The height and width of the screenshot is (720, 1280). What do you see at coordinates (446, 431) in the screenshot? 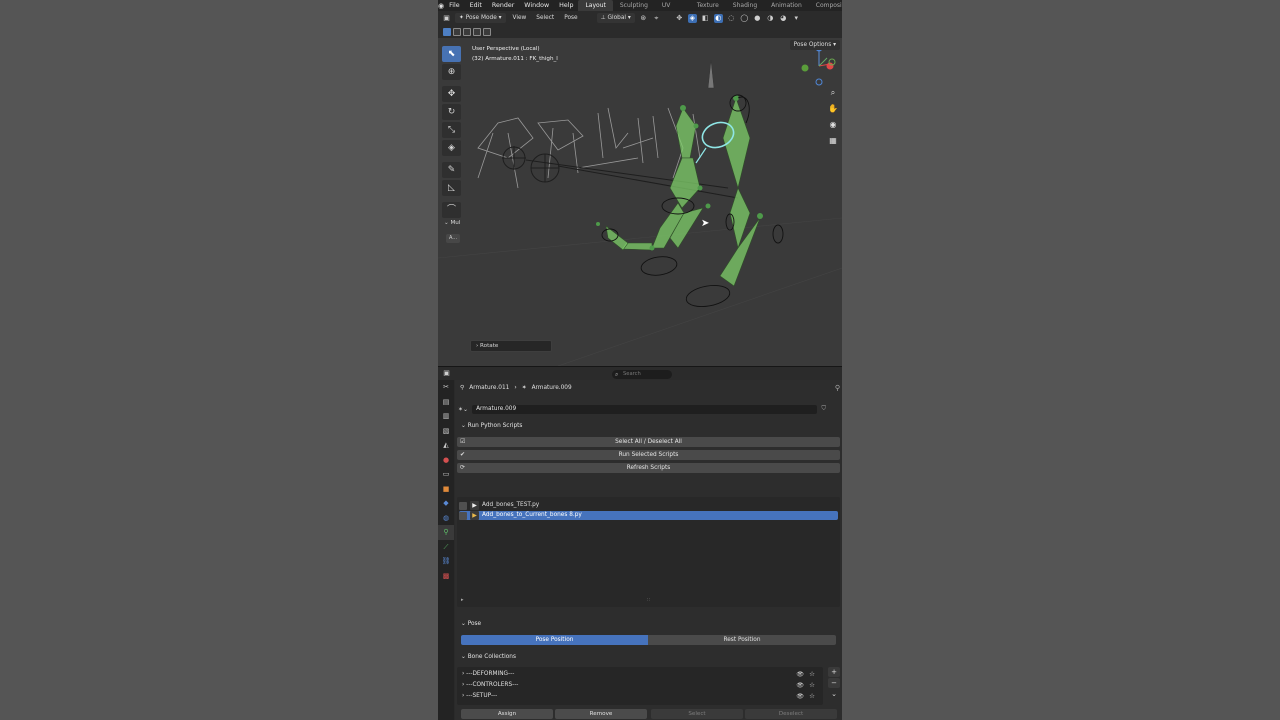
I see `view-layer-tab-icon: ▧` at bounding box center [446, 431].